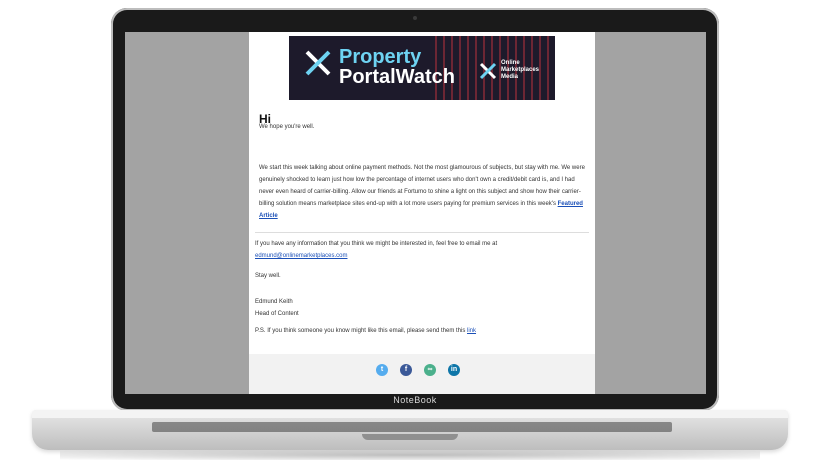 Image resolution: width=819 pixels, height=465 pixels. What do you see at coordinates (488, 71) in the screenshot?
I see `online-marketplaces-logo-icon` at bounding box center [488, 71].